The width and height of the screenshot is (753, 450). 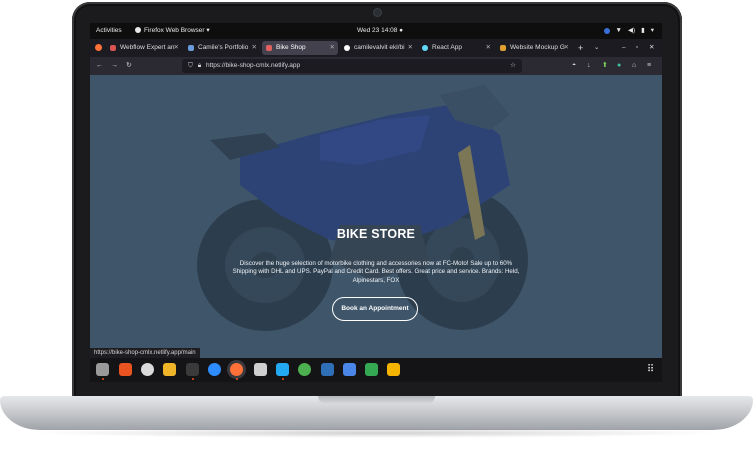 I want to click on chrome-icon, so click(x=147, y=369).